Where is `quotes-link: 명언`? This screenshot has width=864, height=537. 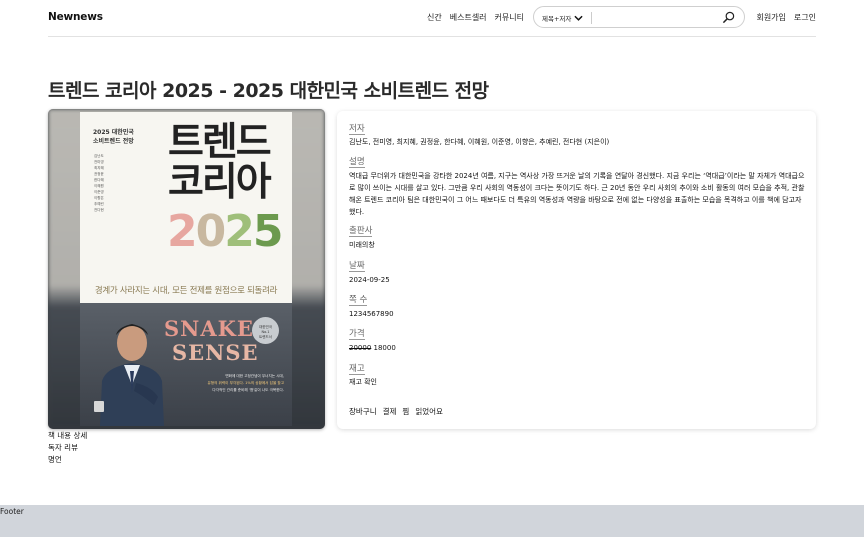
quotes-link: 명언 is located at coordinates (67, 460).